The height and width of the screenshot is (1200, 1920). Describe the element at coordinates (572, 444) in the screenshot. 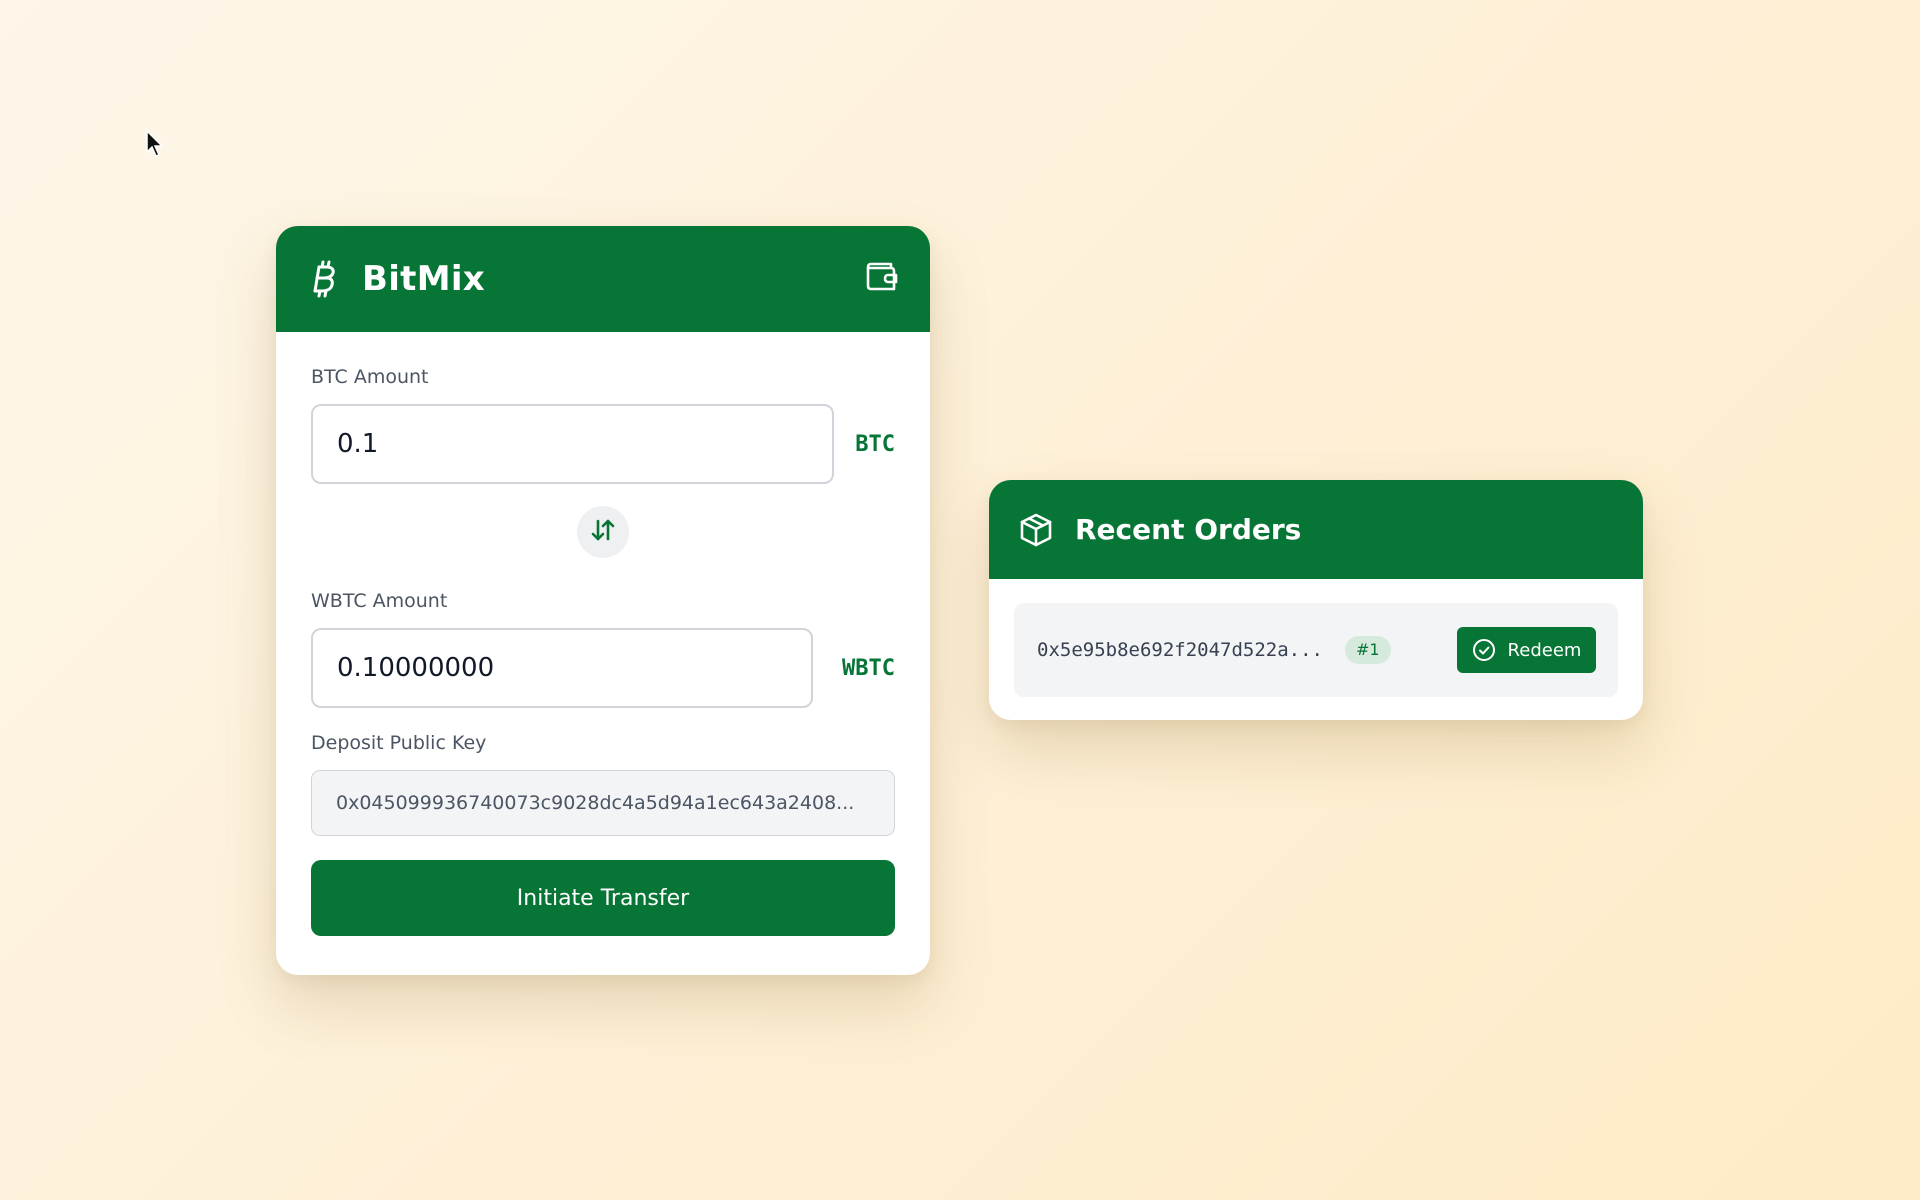

I see `btc-amount-input` at that location.